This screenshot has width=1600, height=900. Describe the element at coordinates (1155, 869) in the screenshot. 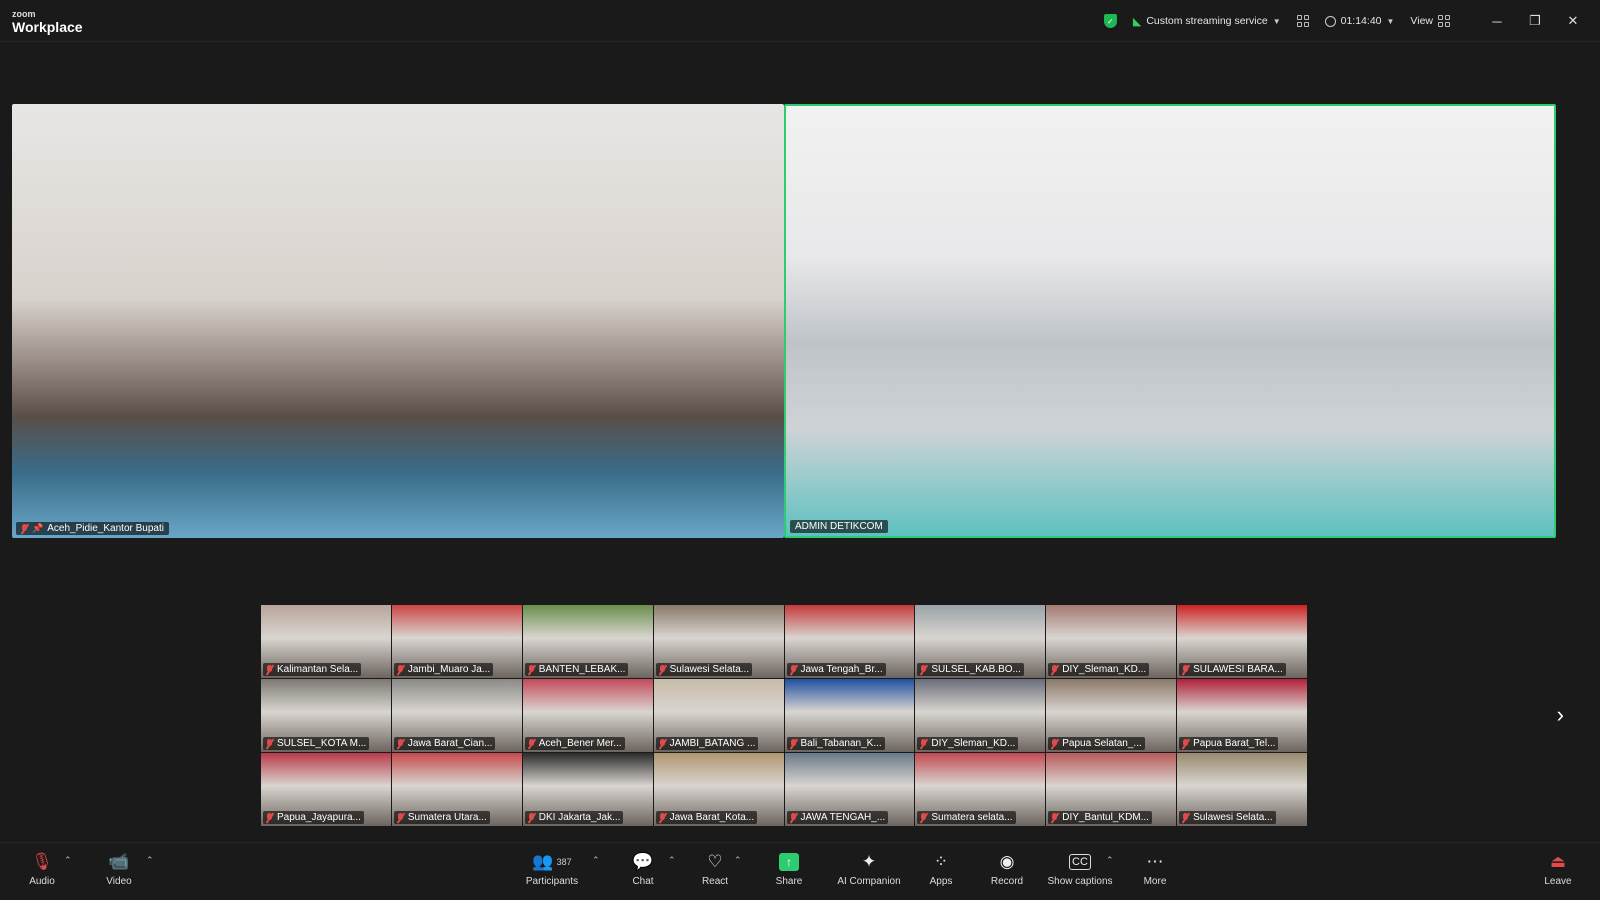

I see `more-button: ⋯ More` at that location.